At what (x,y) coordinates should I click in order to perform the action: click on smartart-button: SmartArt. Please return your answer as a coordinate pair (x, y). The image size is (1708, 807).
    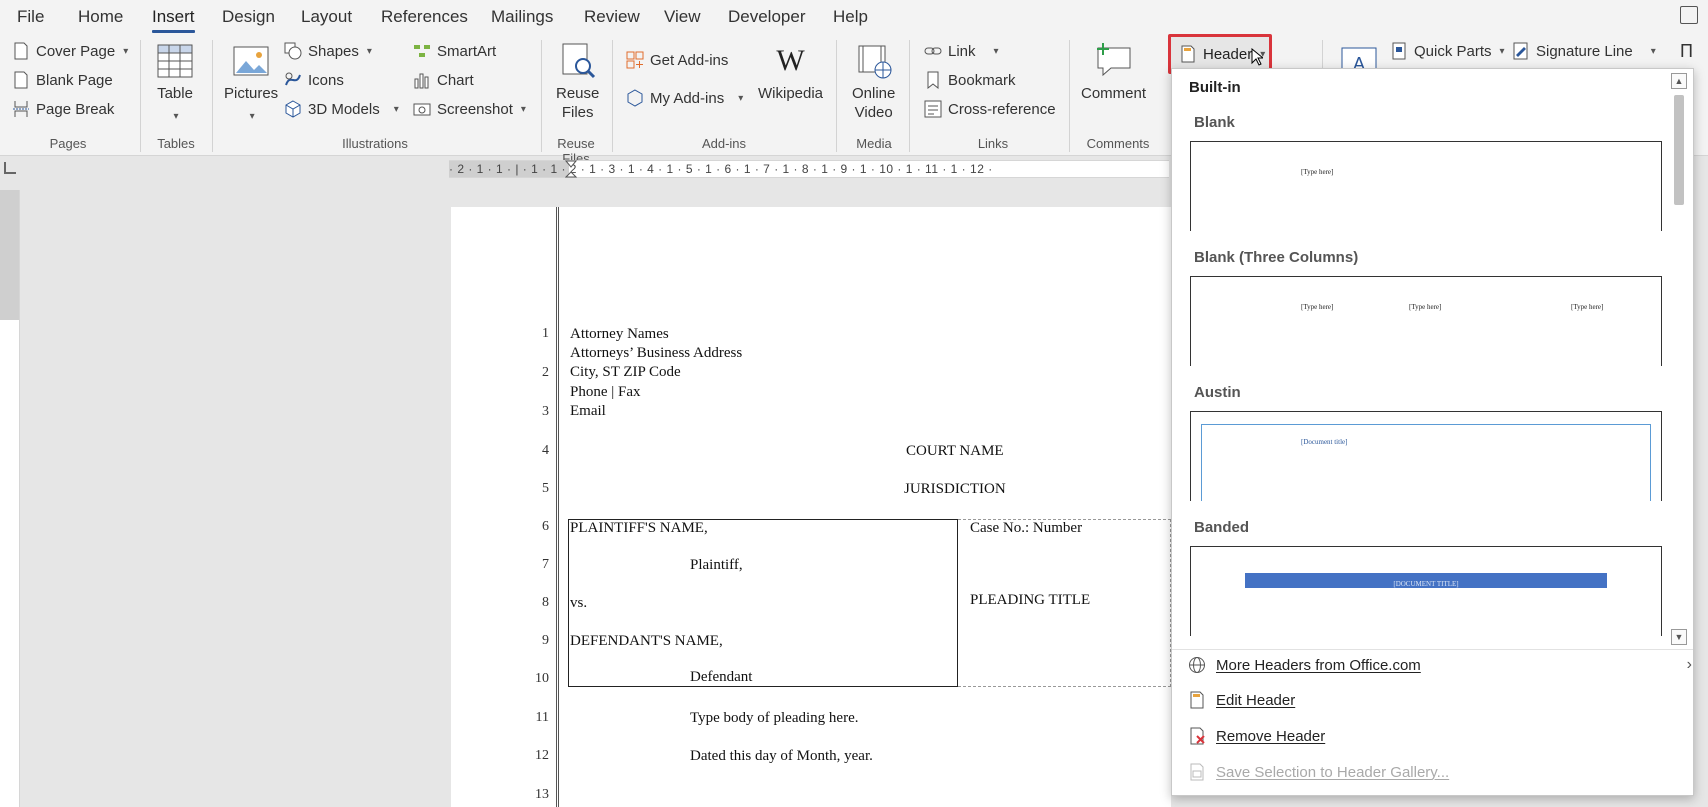
    Looking at the image, I should click on (454, 51).